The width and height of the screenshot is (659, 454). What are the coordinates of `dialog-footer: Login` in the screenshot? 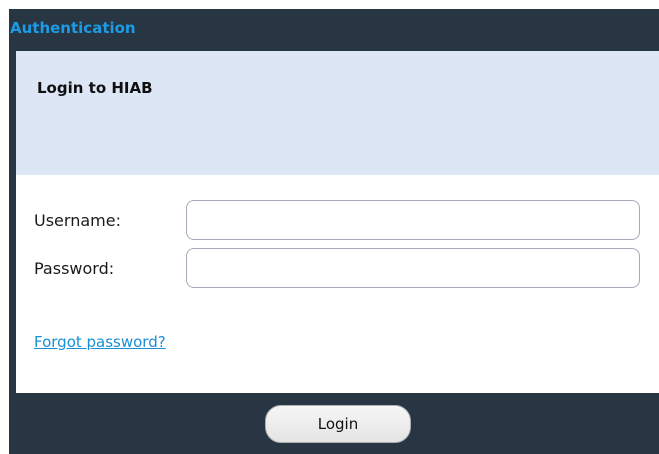 It's located at (334, 423).